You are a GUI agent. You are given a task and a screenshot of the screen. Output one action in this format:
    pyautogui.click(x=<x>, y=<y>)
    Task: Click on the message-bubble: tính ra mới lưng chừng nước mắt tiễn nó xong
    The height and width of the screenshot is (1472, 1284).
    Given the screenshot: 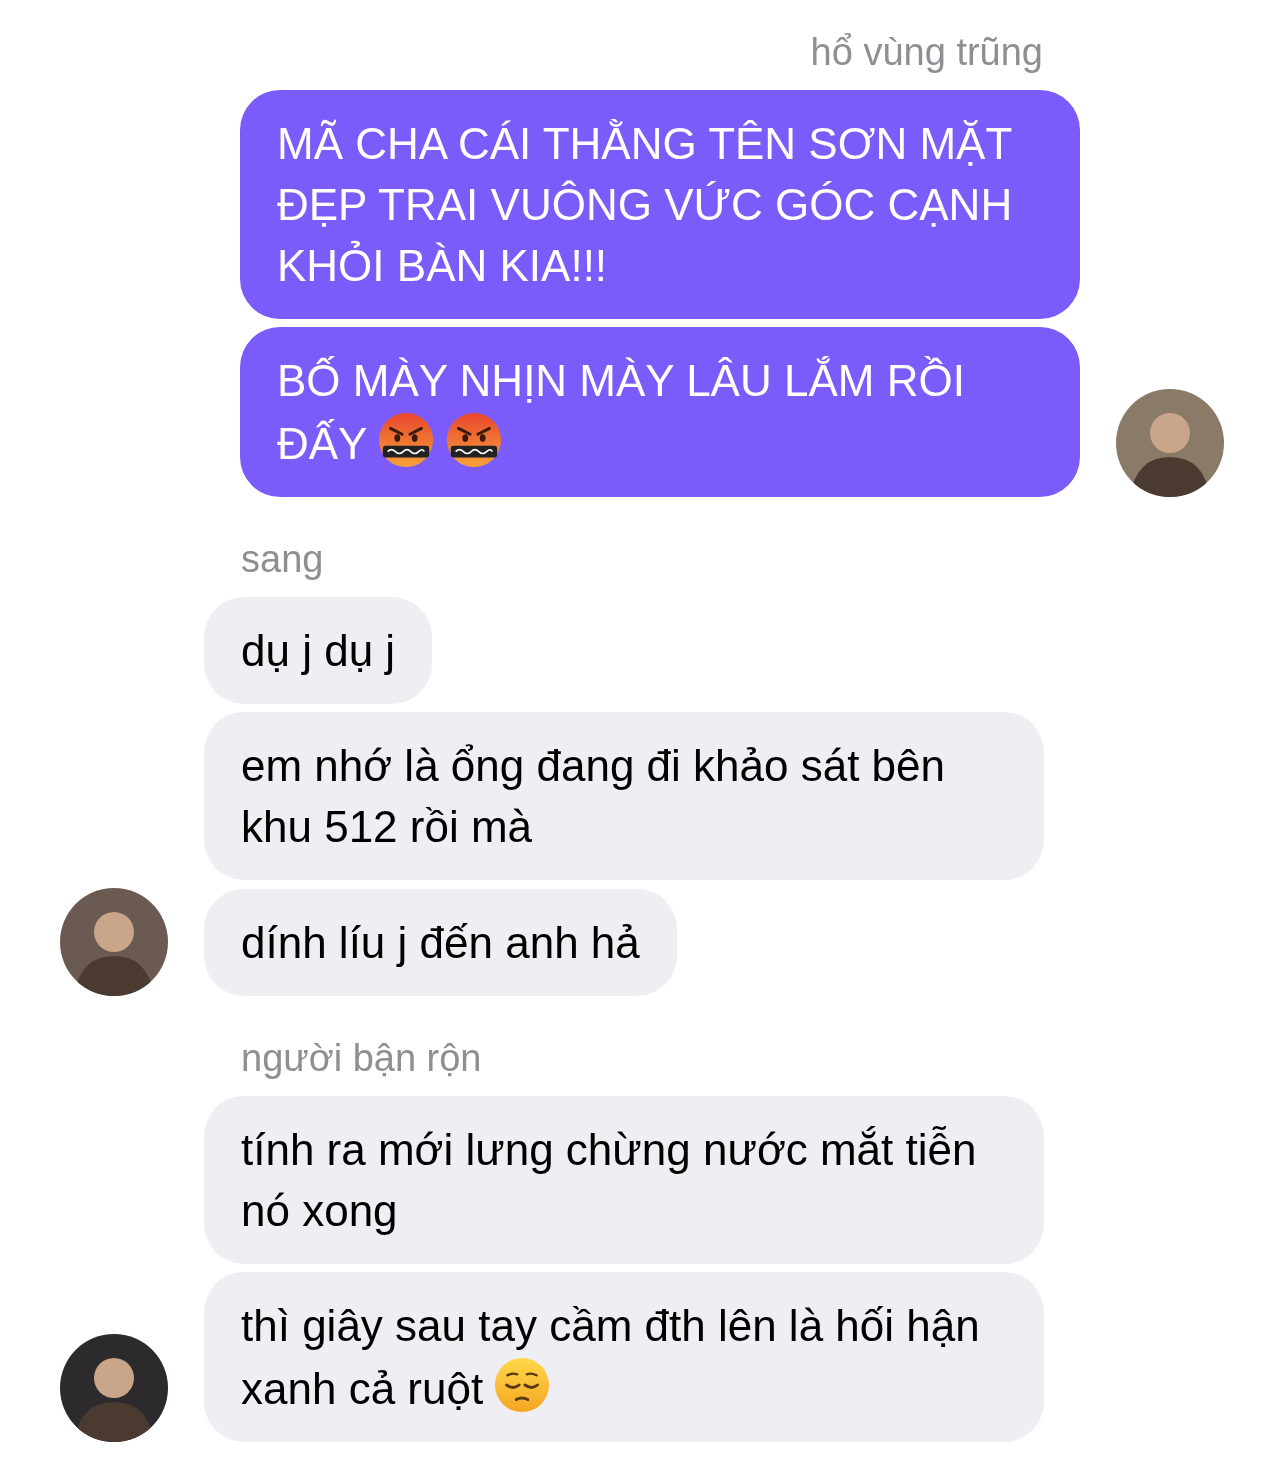 What is the action you would take?
    pyautogui.click(x=624, y=1180)
    